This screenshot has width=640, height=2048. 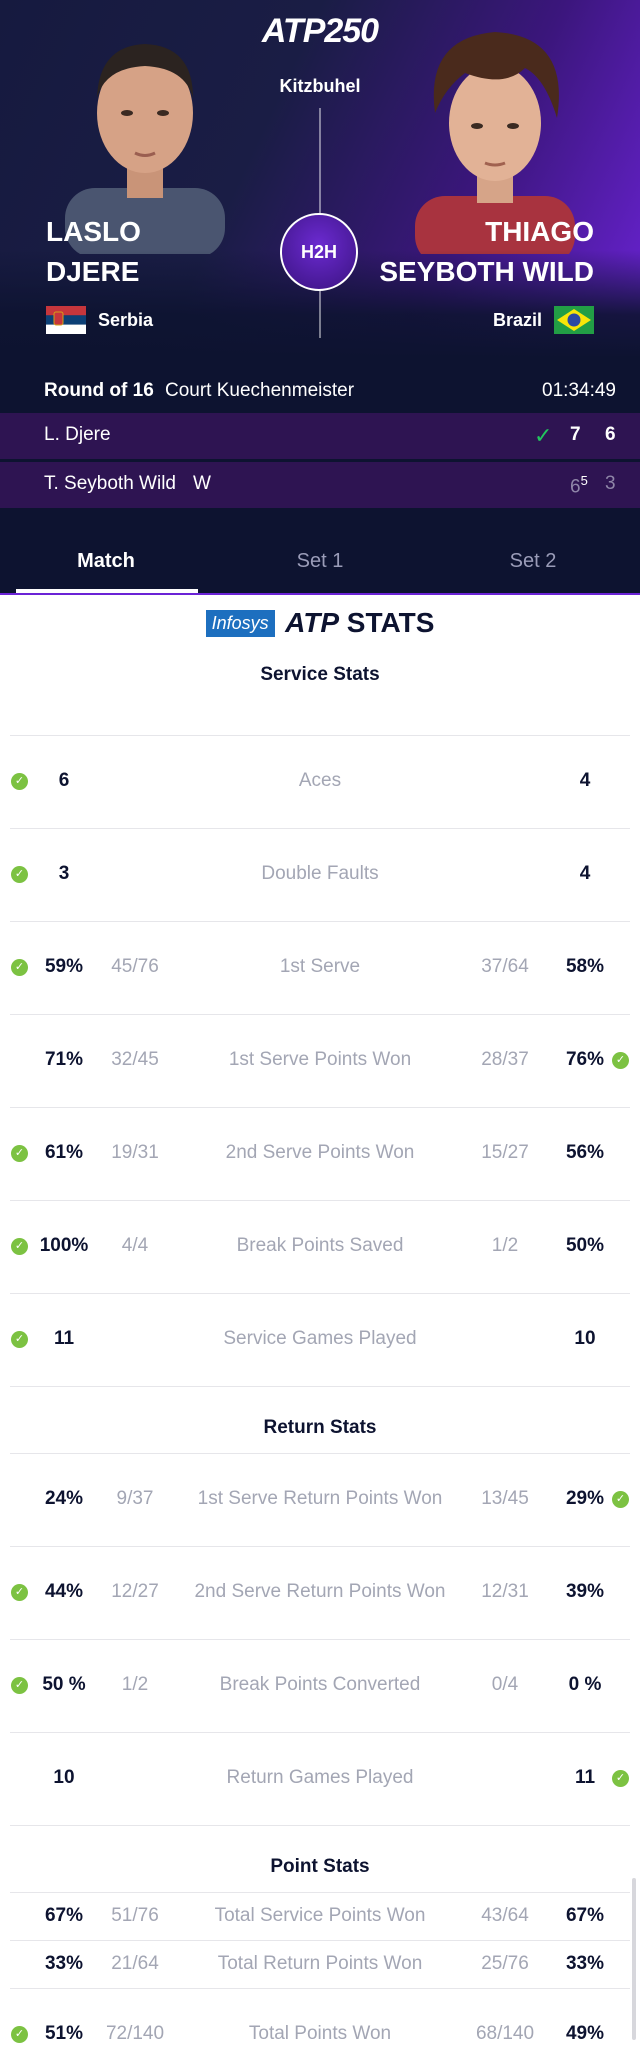 What do you see at coordinates (320, 1964) in the screenshot?
I see `stat-row: 33% 21/64 Total Return Points Won 25/76 33%` at bounding box center [320, 1964].